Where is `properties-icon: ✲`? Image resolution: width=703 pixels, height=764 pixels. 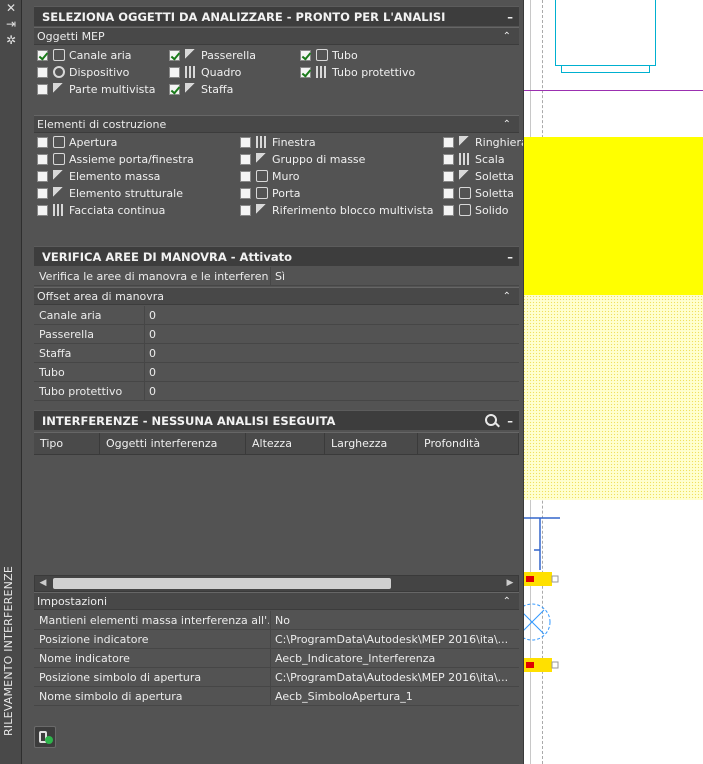 properties-icon: ✲ is located at coordinates (11, 40).